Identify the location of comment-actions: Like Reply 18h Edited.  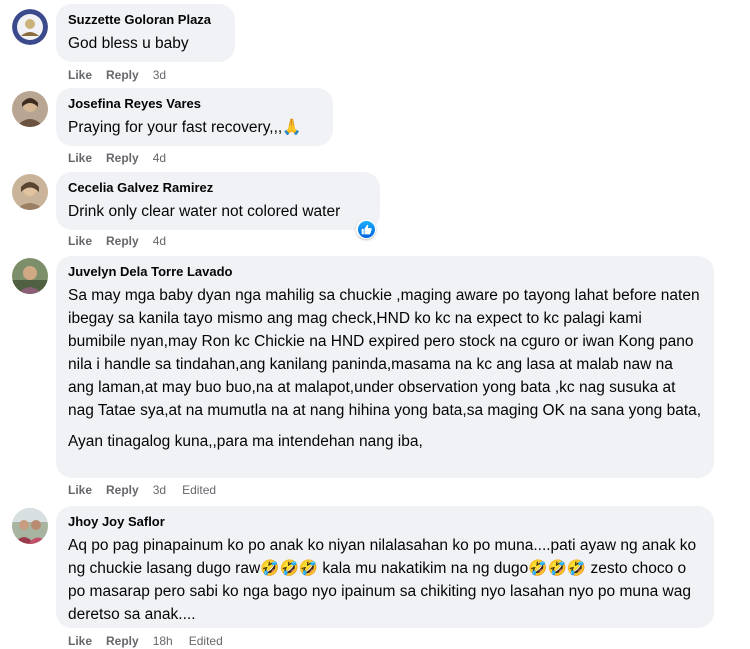
(145, 641).